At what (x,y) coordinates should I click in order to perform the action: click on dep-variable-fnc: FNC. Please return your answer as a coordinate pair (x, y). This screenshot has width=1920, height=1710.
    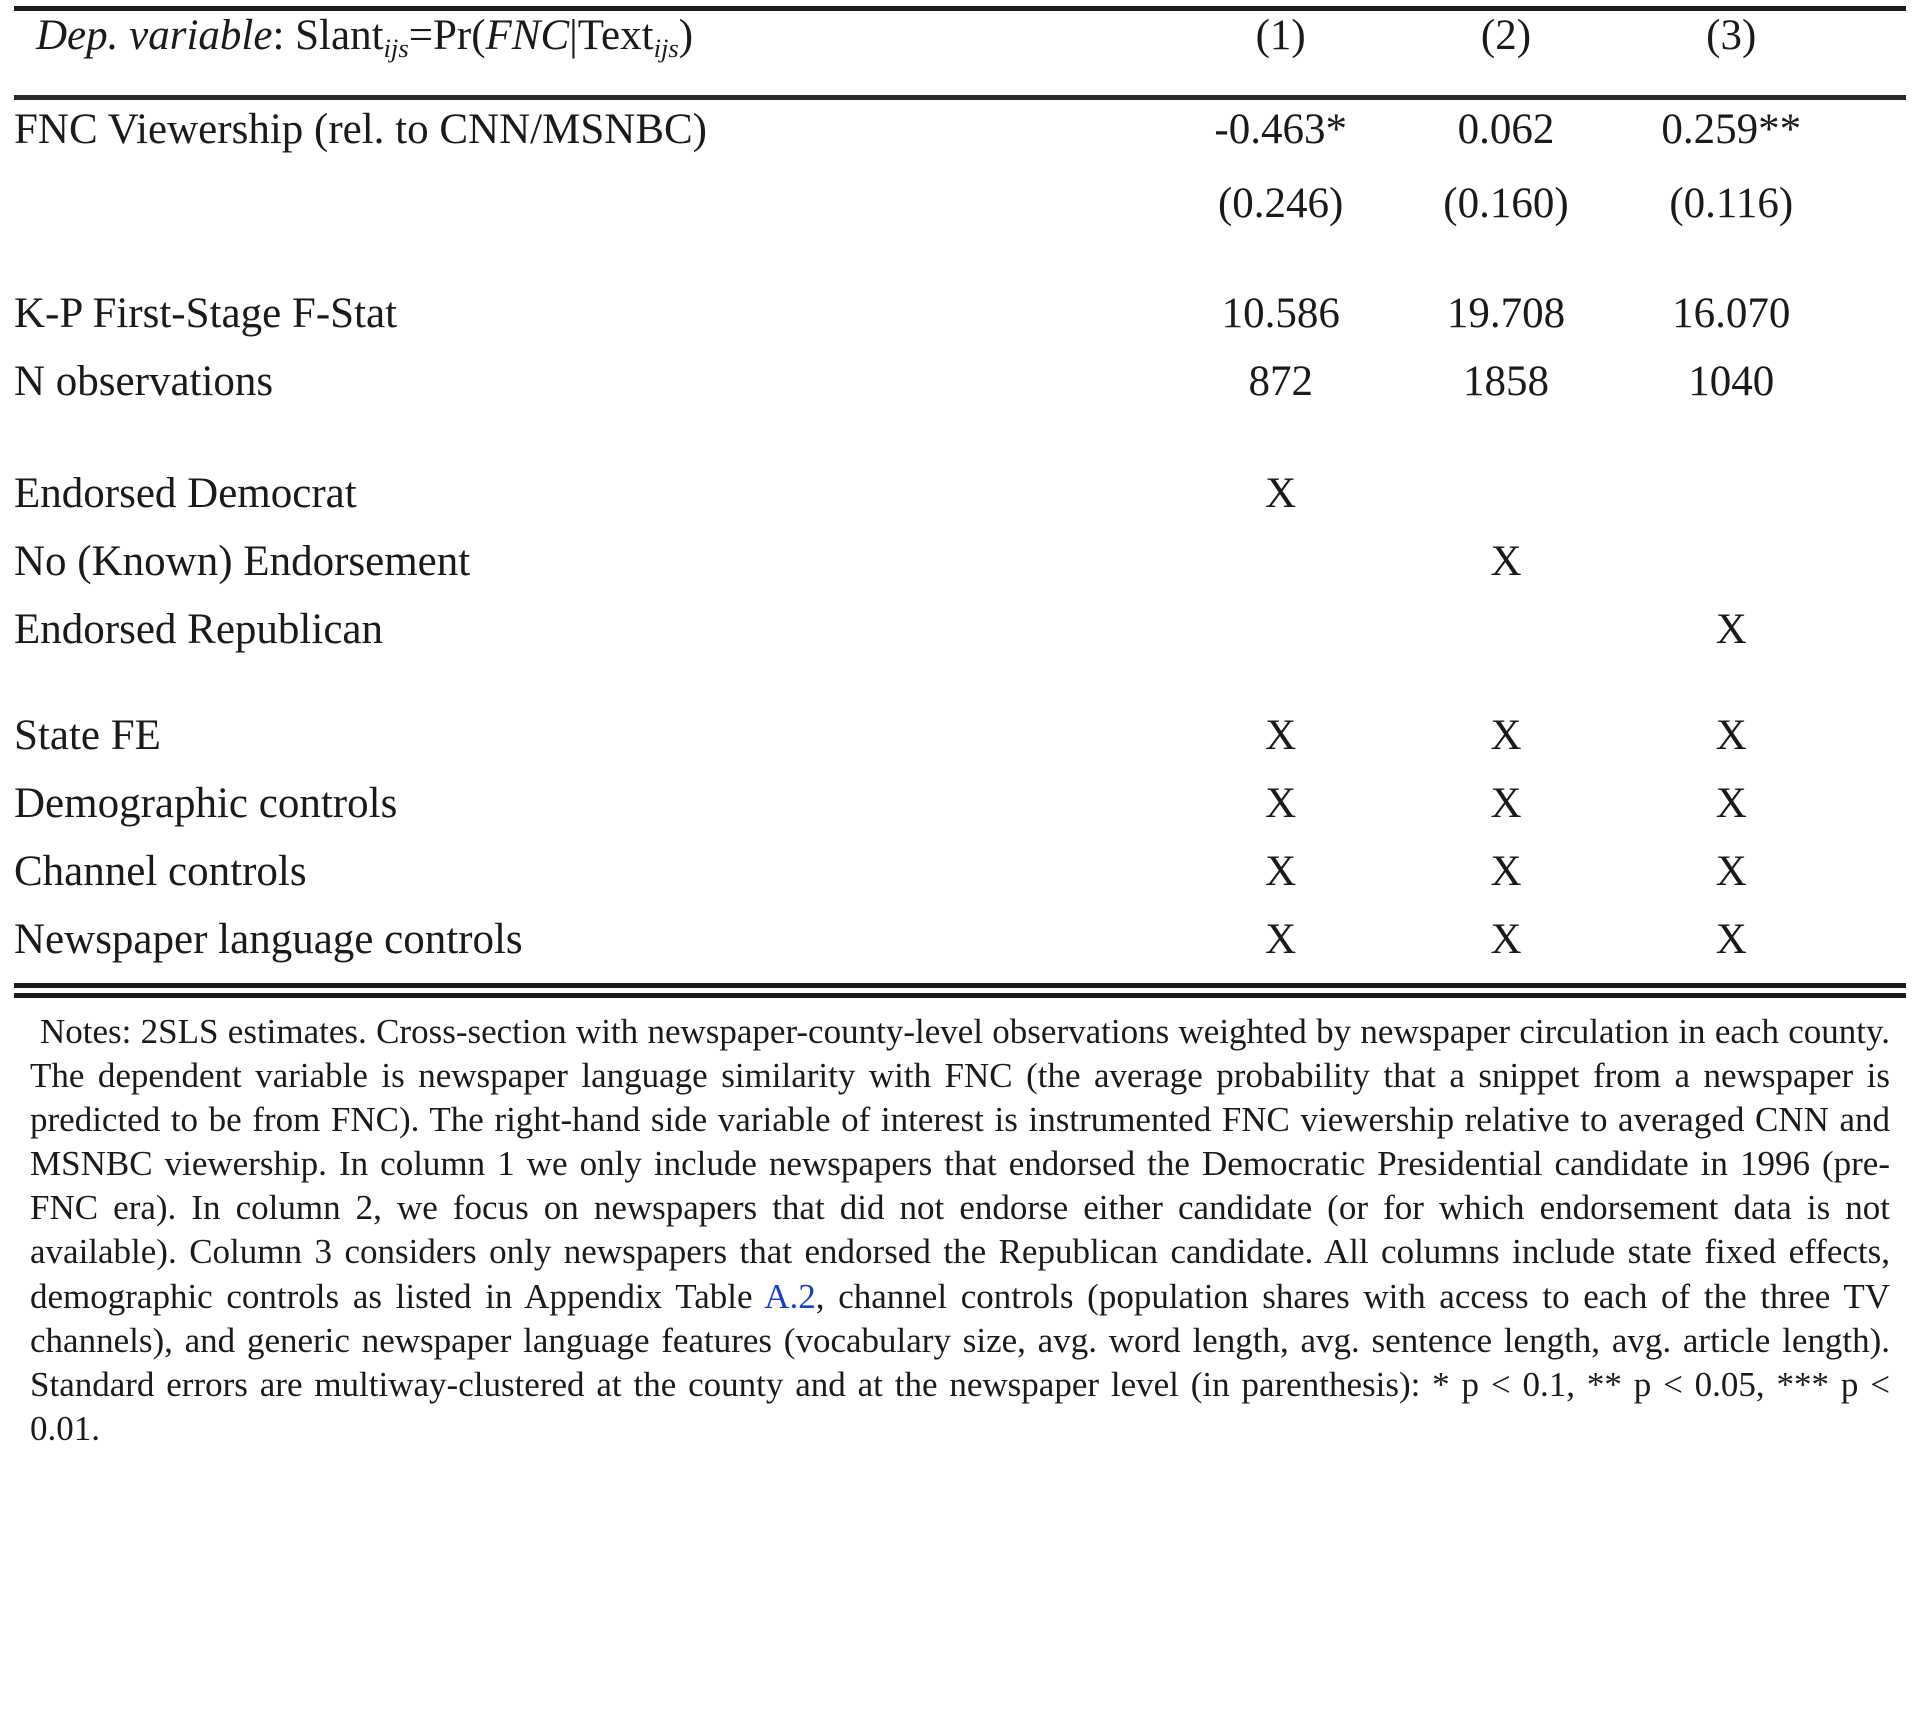
    Looking at the image, I should click on (527, 35).